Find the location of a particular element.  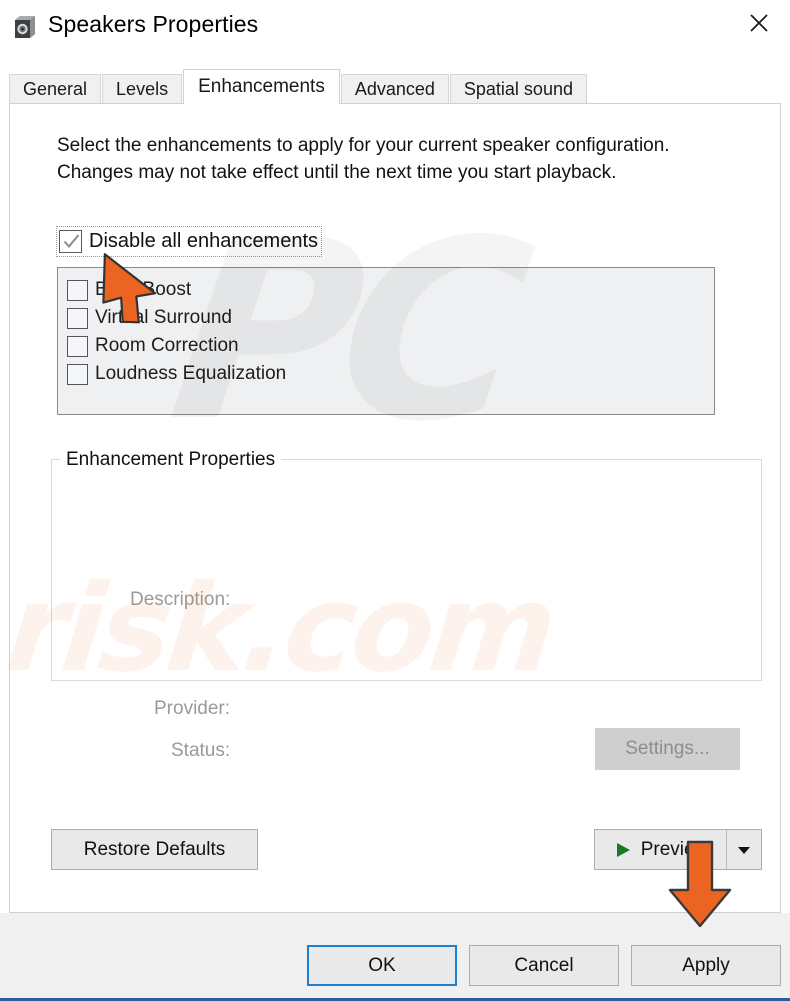

provider-label: Provider: is located at coordinates (192, 708).